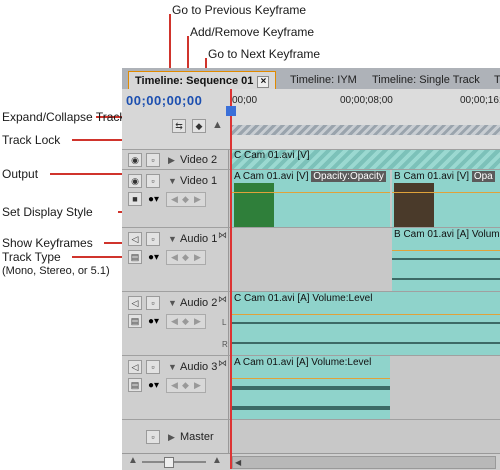  What do you see at coordinates (47, 212) in the screenshot?
I see `callout-display-style: Set Display Style` at bounding box center [47, 212].